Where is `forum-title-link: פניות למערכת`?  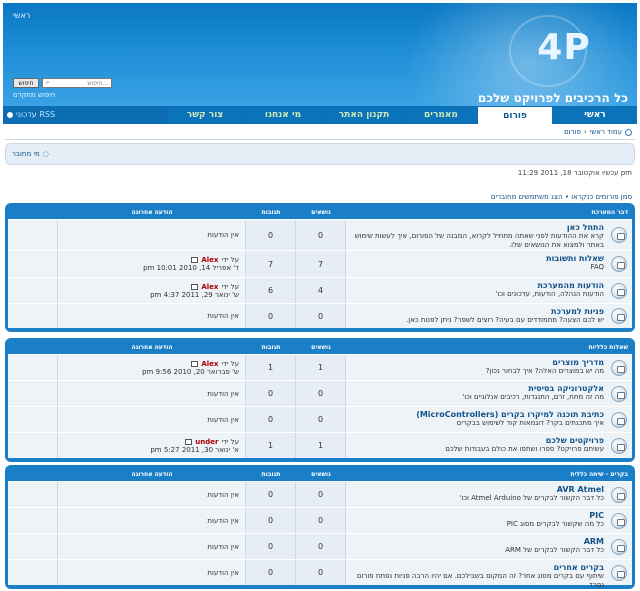 forum-title-link: פניות למערכת is located at coordinates (477, 311).